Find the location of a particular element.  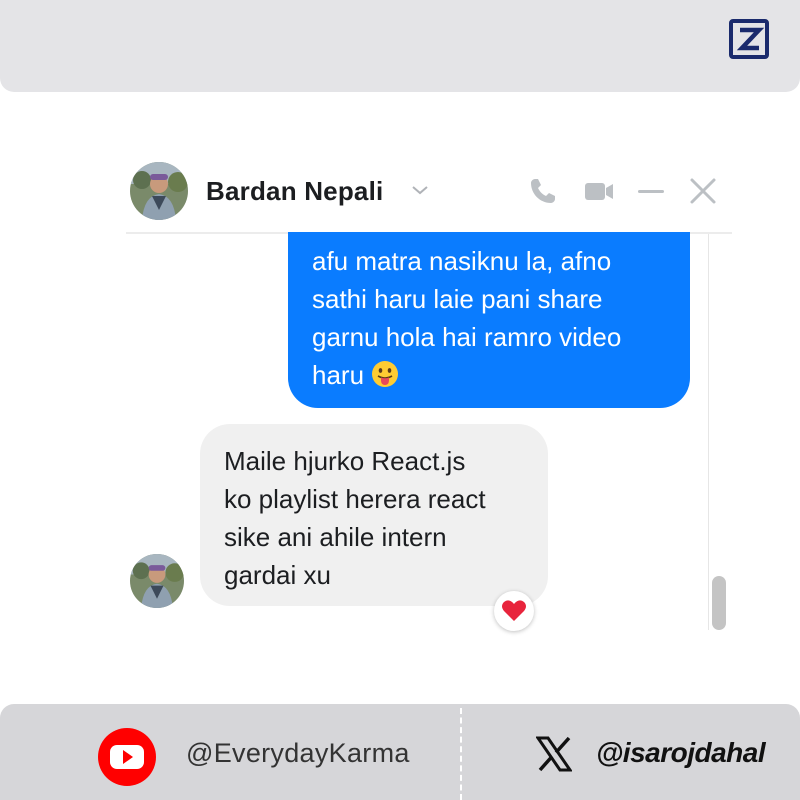

tongue-out-emoji is located at coordinates (385, 374).